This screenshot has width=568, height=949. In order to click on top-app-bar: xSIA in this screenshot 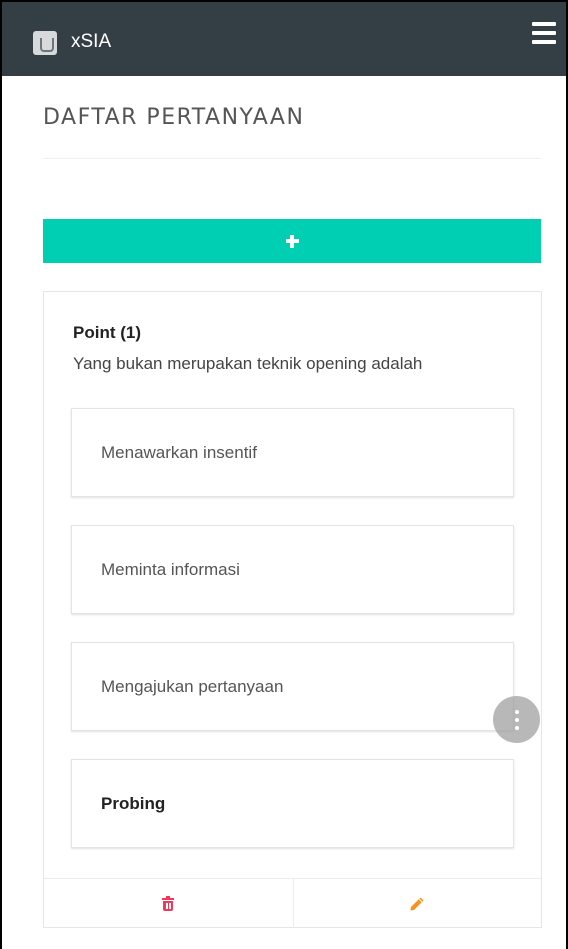, I will do `click(284, 38)`.